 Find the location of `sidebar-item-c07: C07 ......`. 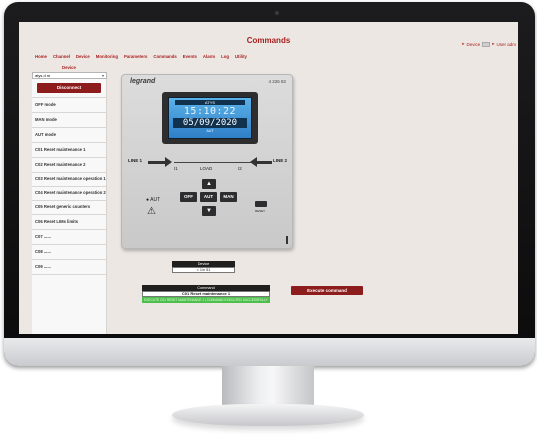

sidebar-item-c07: C07 ...... is located at coordinates (69, 236).